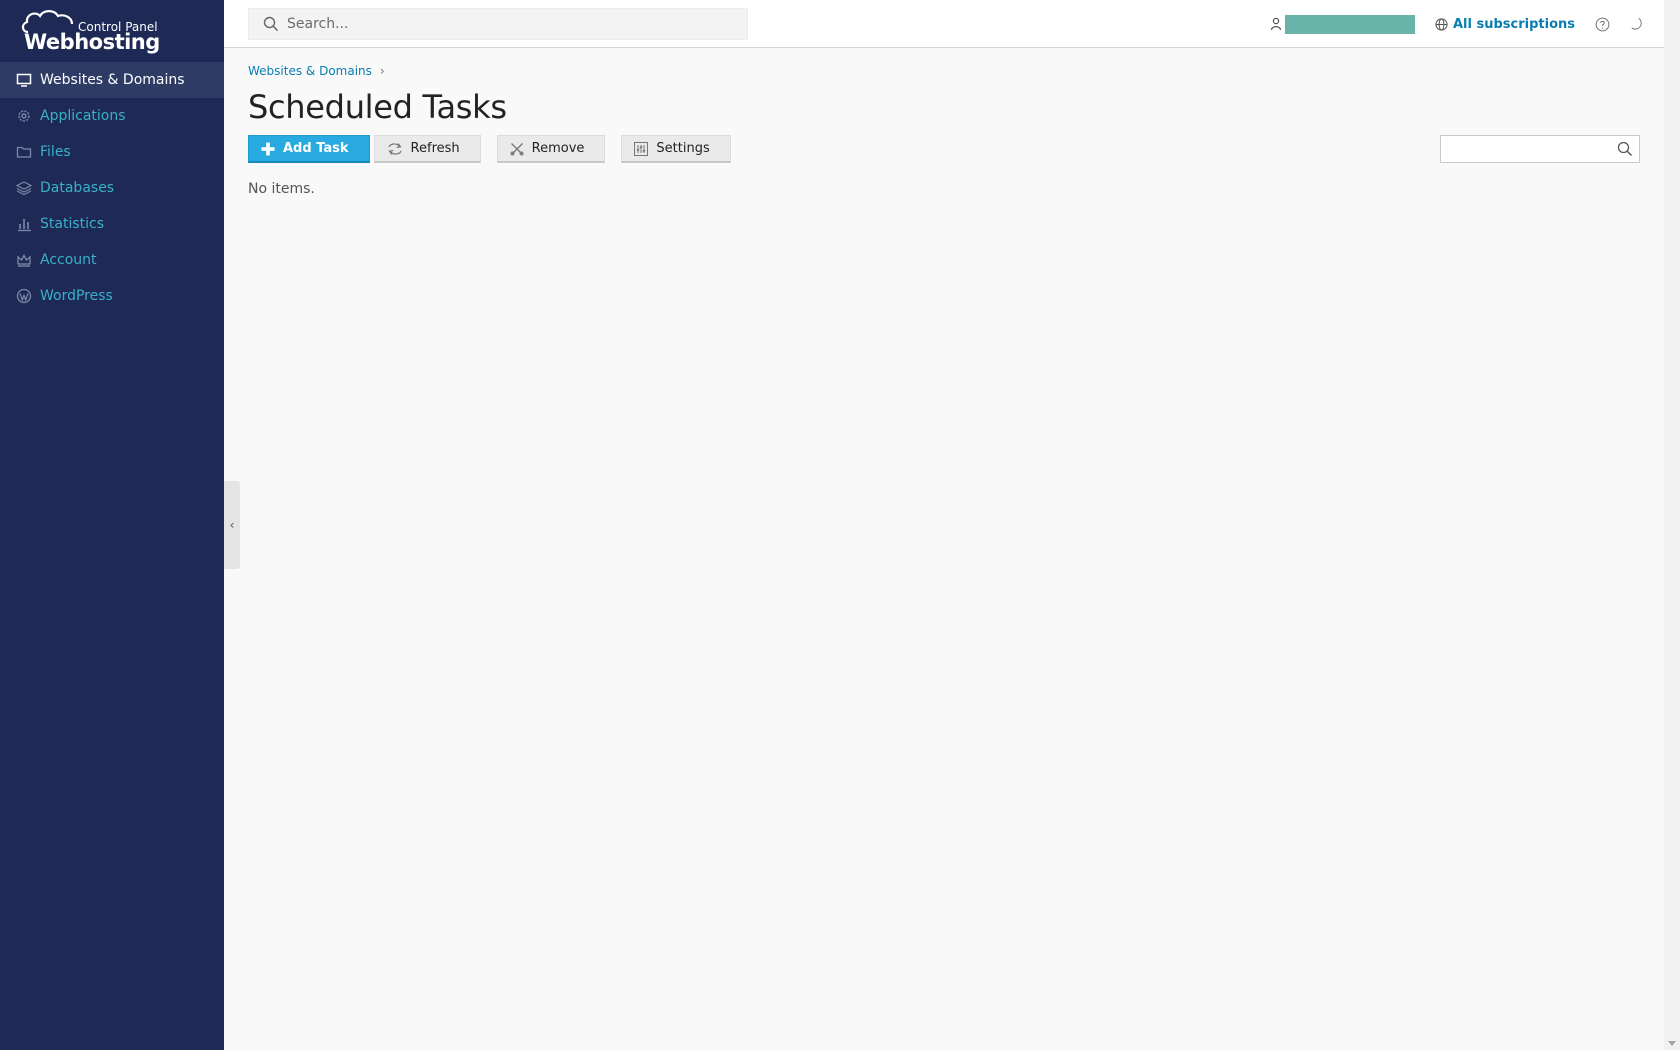 The image size is (1680, 1050). Describe the element at coordinates (377, 107) in the screenshot. I see `page-title: Scheduled Tasks` at that location.